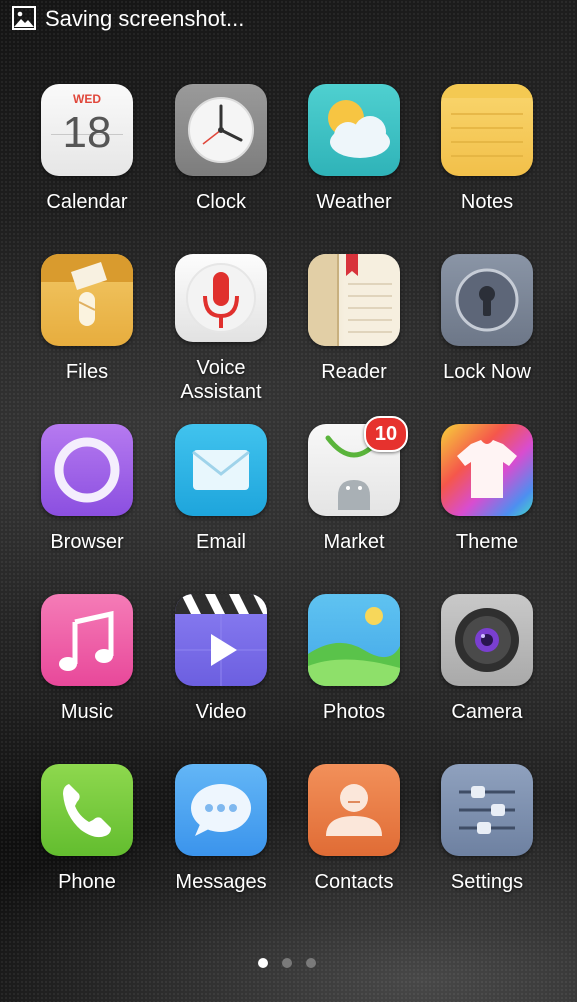 Image resolution: width=577 pixels, height=1002 pixels. I want to click on files-icon, so click(87, 300).